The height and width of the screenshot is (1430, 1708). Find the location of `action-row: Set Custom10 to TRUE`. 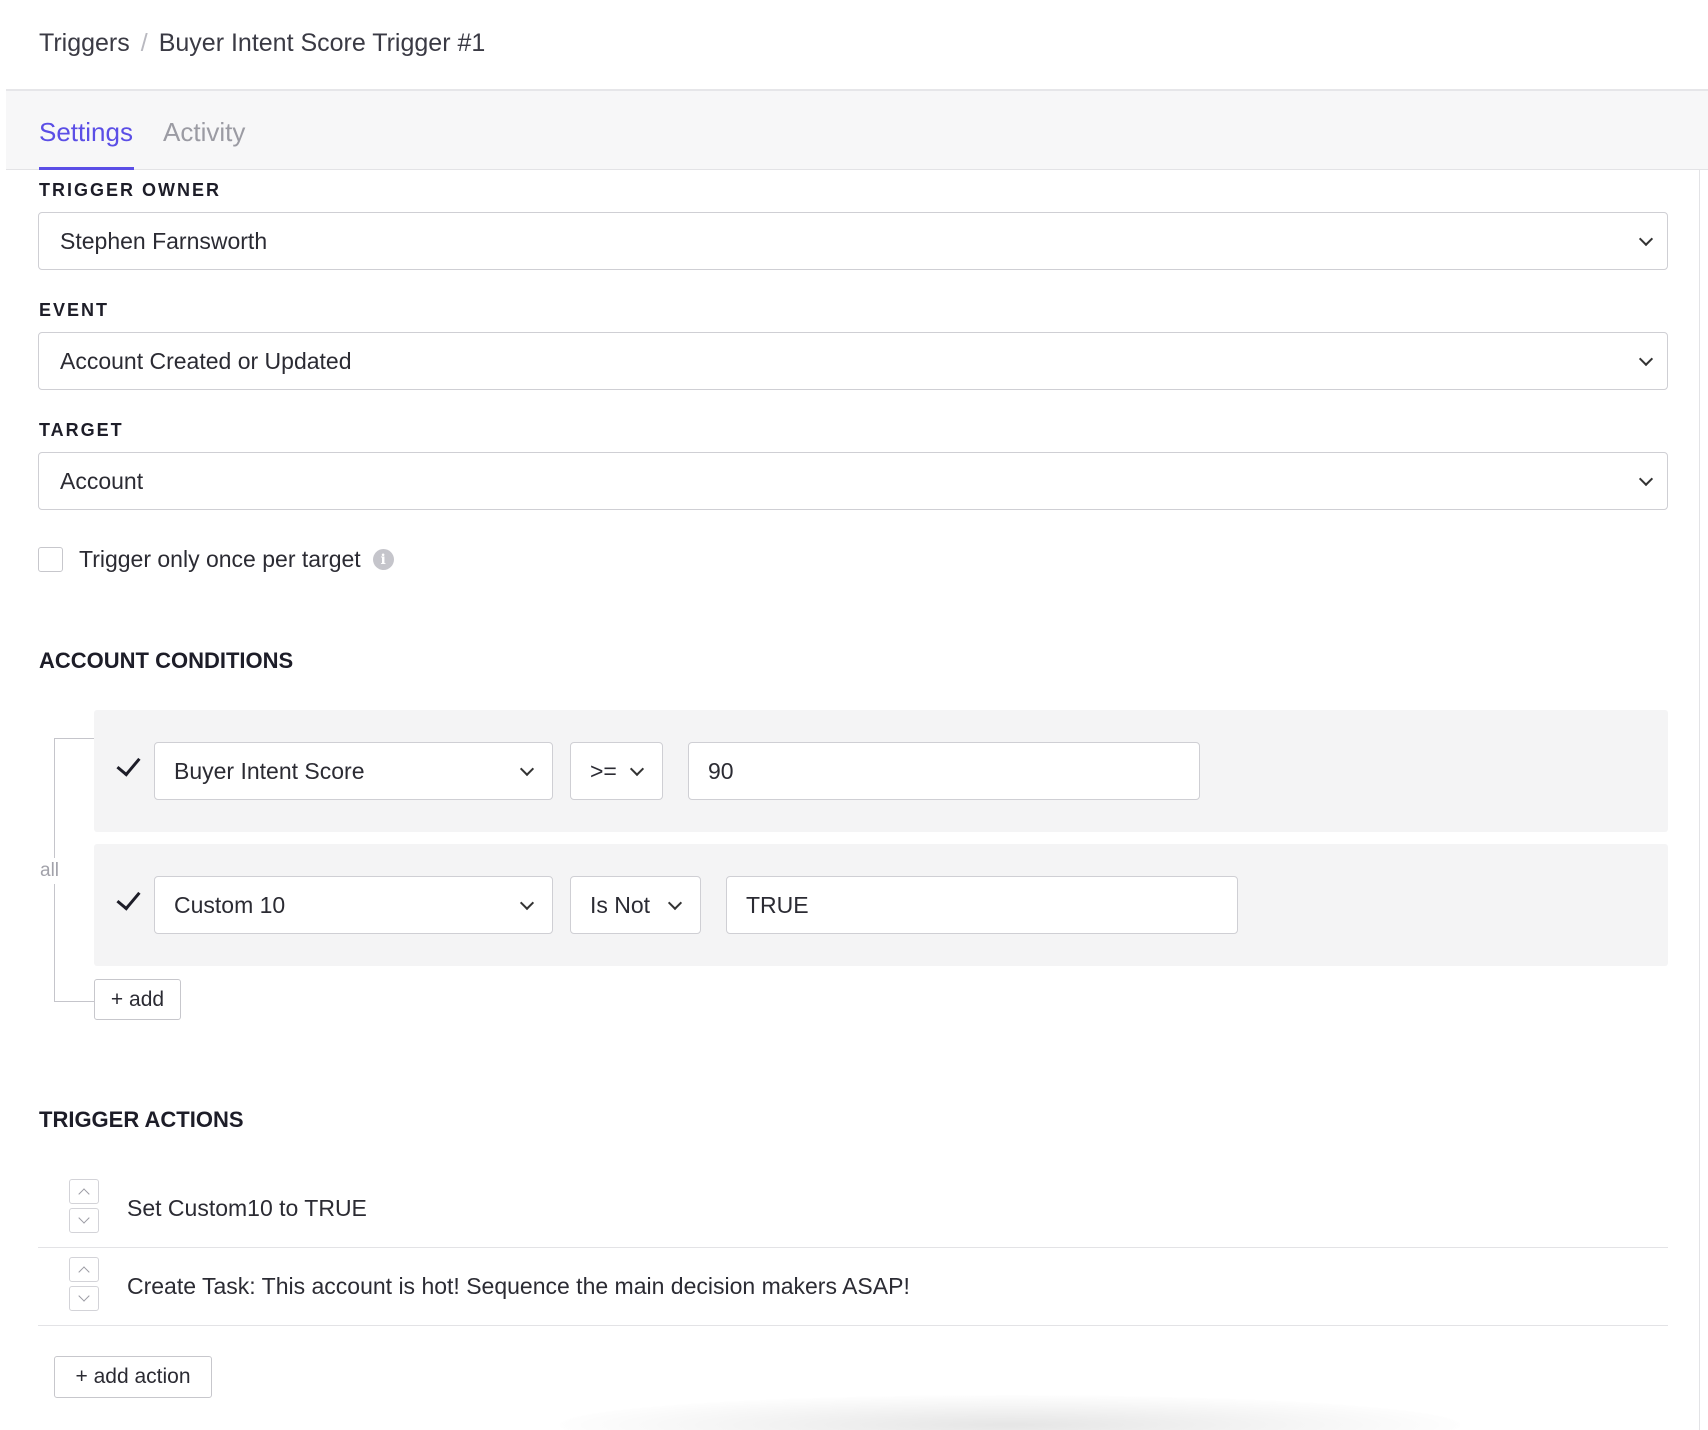

action-row: Set Custom10 to TRUE is located at coordinates (853, 1209).